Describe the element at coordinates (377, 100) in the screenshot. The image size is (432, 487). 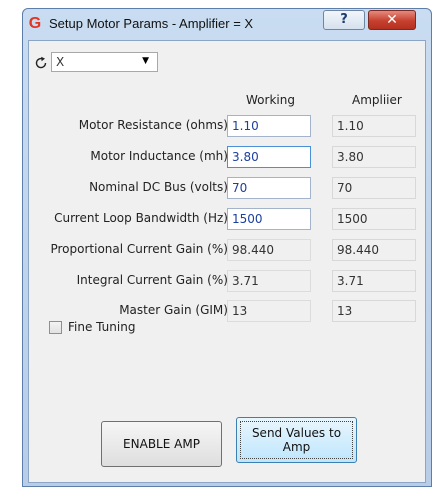
I see `amplifier-column-header: Ampliier` at that location.